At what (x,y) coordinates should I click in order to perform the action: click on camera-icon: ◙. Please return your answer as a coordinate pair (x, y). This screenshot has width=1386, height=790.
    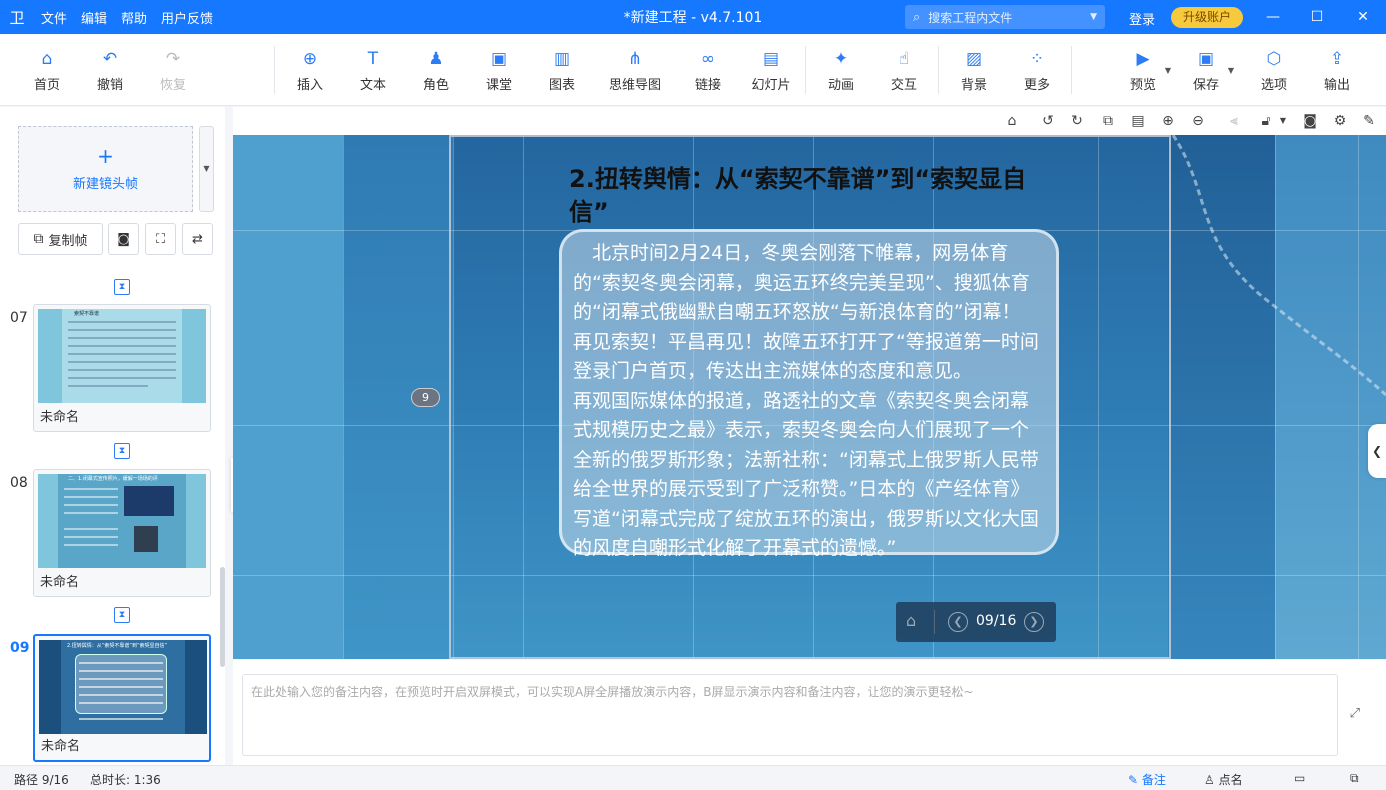
    Looking at the image, I should click on (1310, 121).